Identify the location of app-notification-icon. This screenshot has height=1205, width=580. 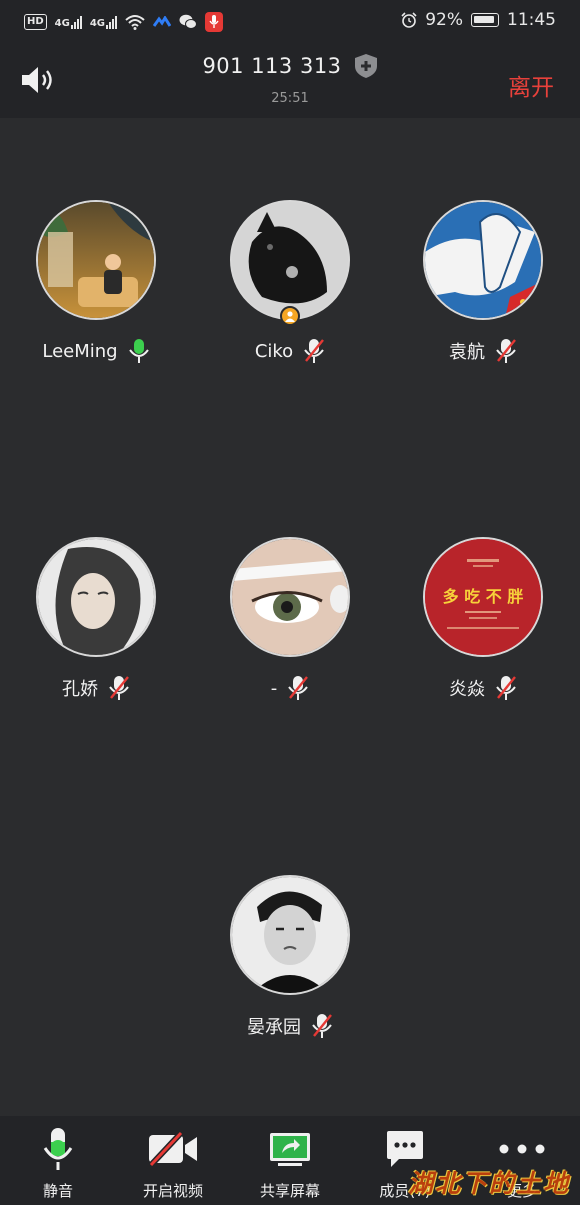
(162, 21).